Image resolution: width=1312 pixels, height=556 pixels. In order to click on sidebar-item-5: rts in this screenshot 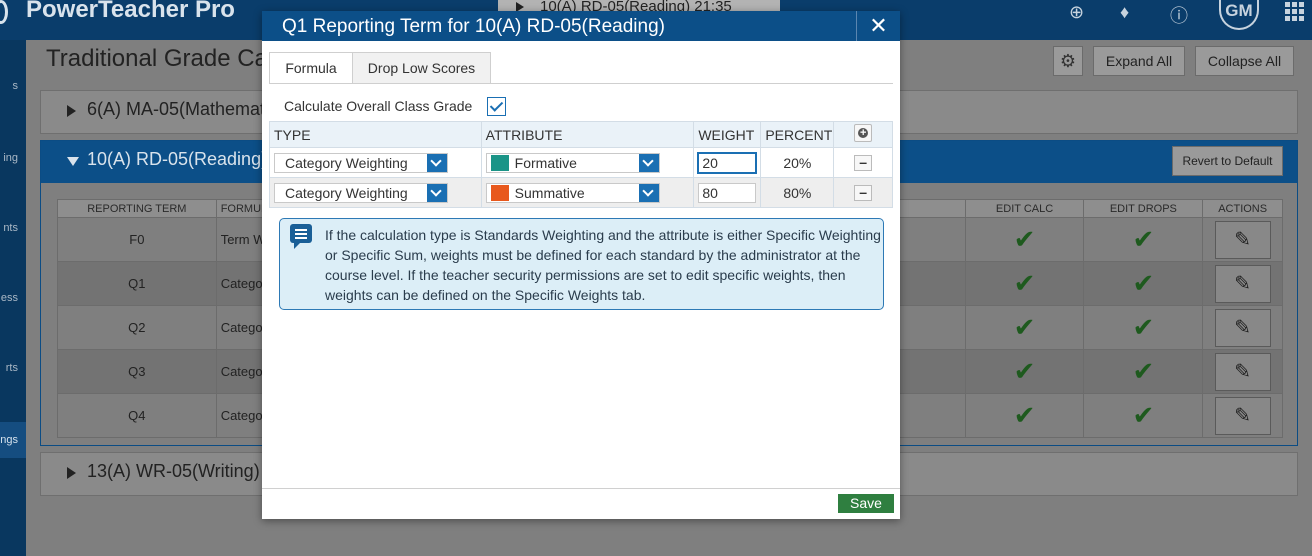, I will do `click(13, 368)`.